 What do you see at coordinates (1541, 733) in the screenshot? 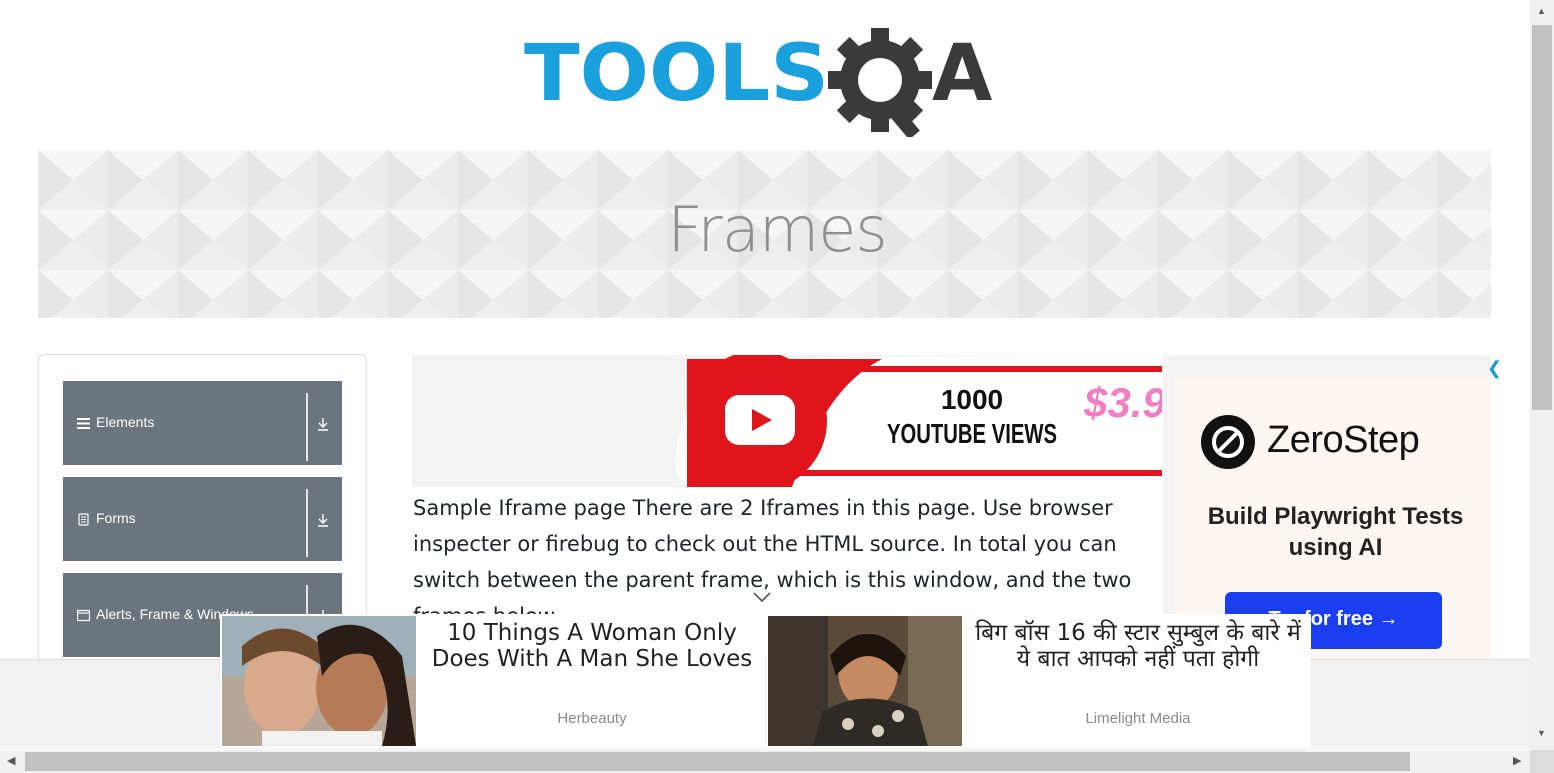
I see `scroll-down-arrow-icon: ▼` at bounding box center [1541, 733].